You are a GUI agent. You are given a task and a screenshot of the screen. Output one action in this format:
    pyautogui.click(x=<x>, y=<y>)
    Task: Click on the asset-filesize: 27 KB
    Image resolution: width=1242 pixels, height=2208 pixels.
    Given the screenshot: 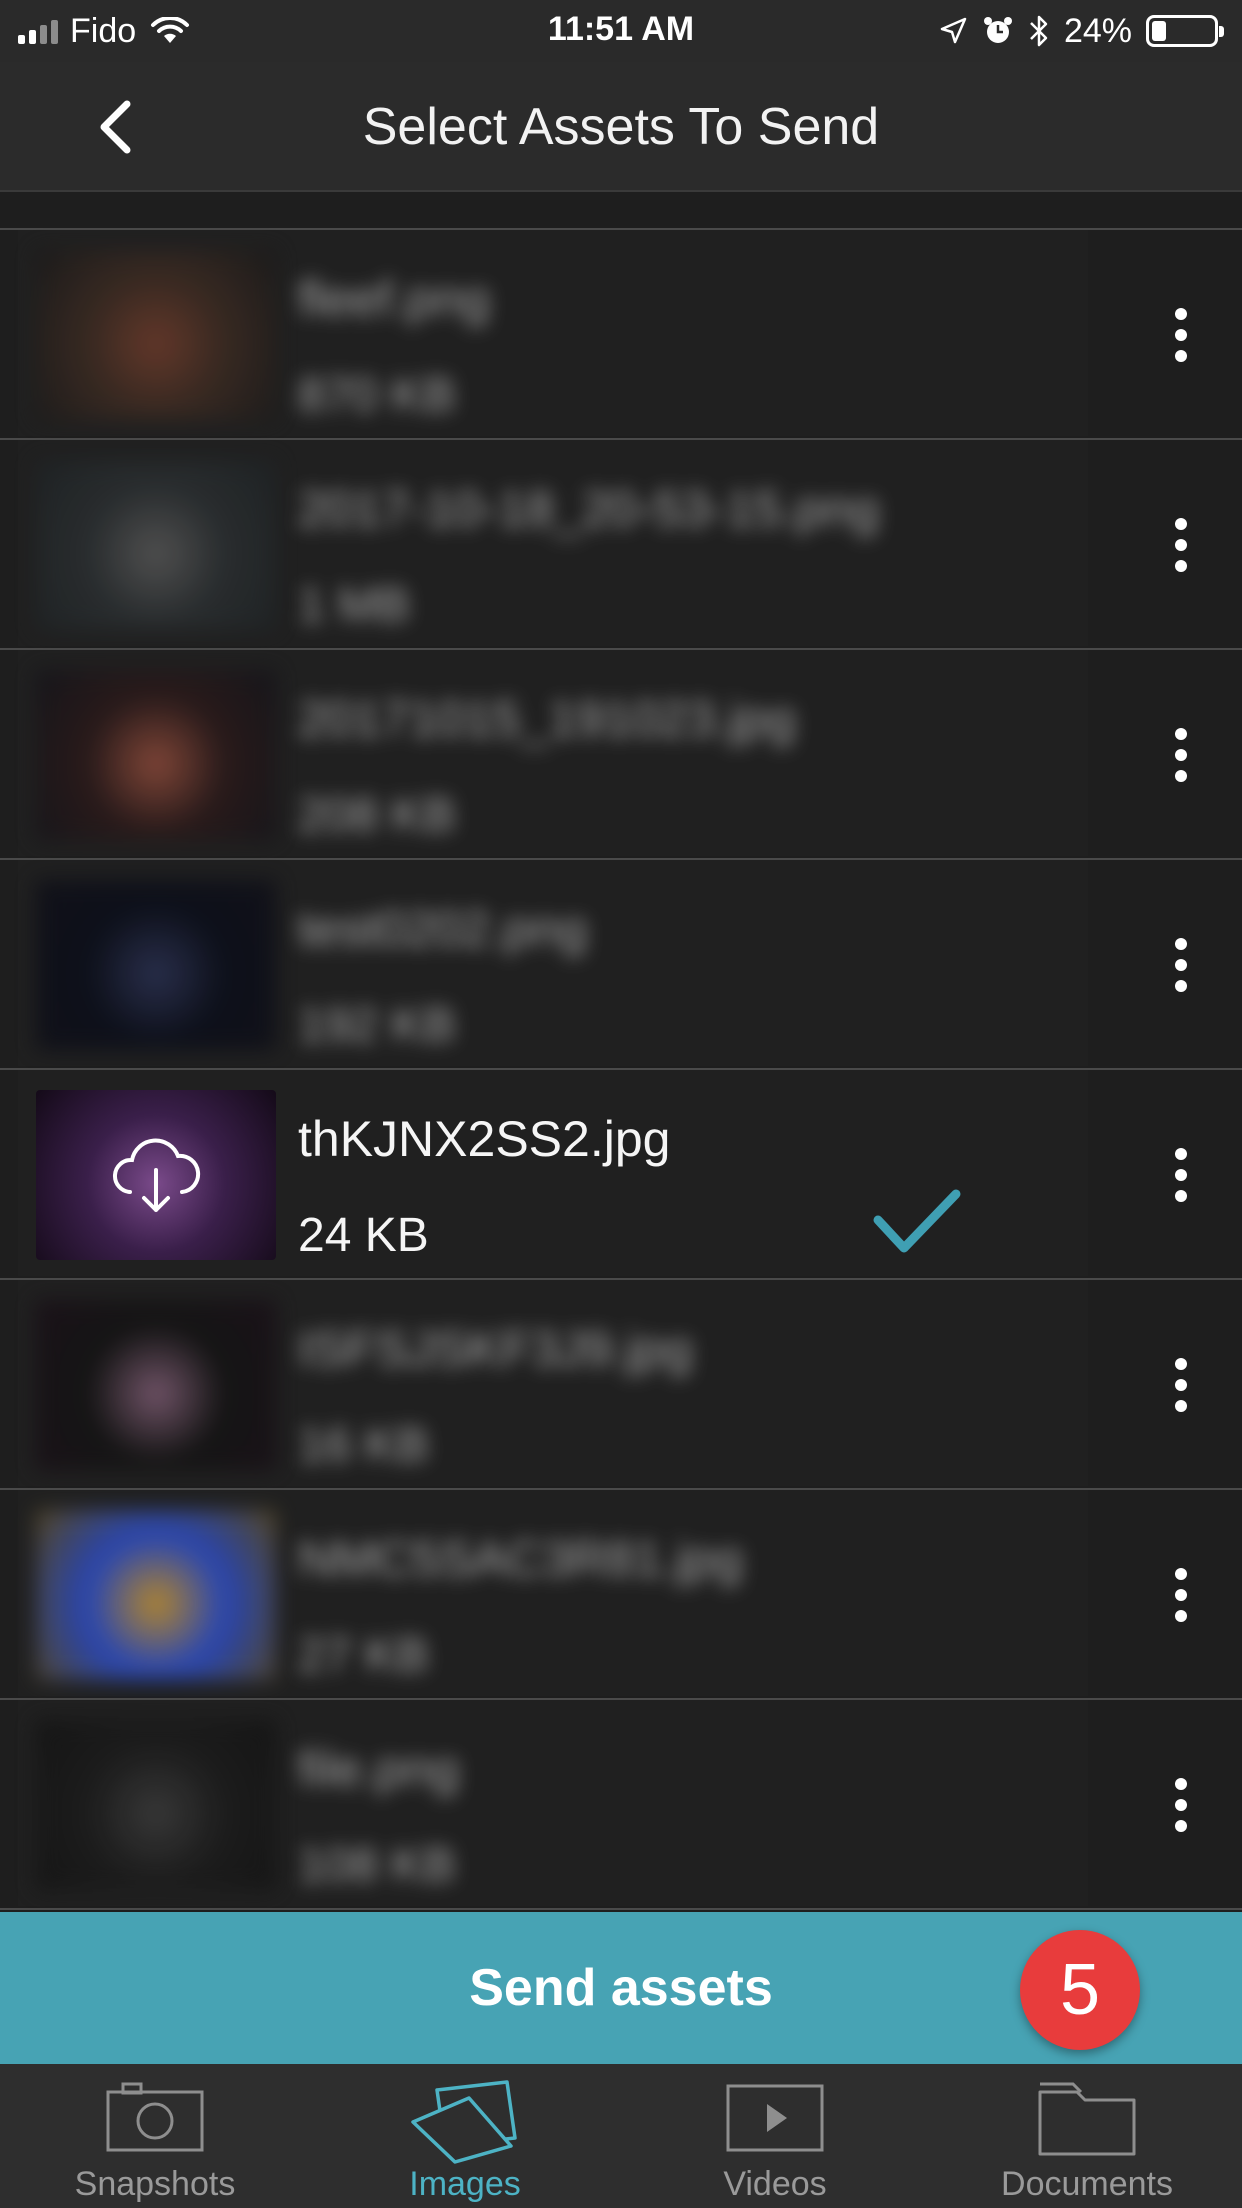 What is the action you would take?
    pyautogui.click(x=363, y=1655)
    